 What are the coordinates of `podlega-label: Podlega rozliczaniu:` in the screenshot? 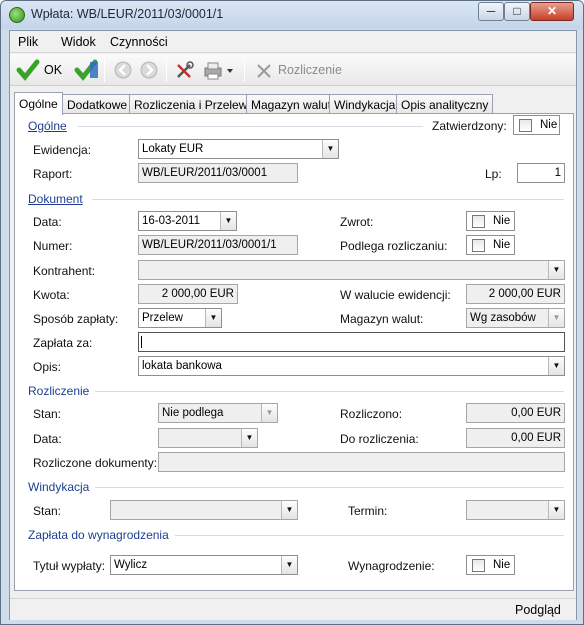 It's located at (394, 246).